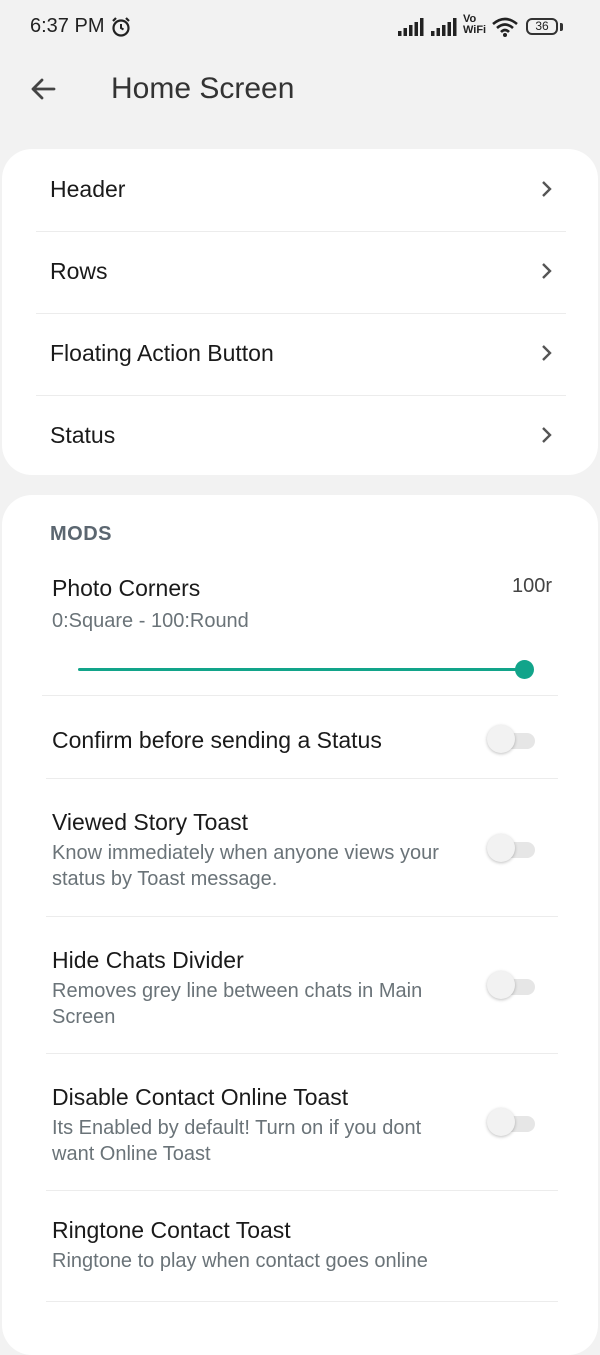 This screenshot has height=1355, width=600. I want to click on nav-item-rows: Rows, so click(301, 272).